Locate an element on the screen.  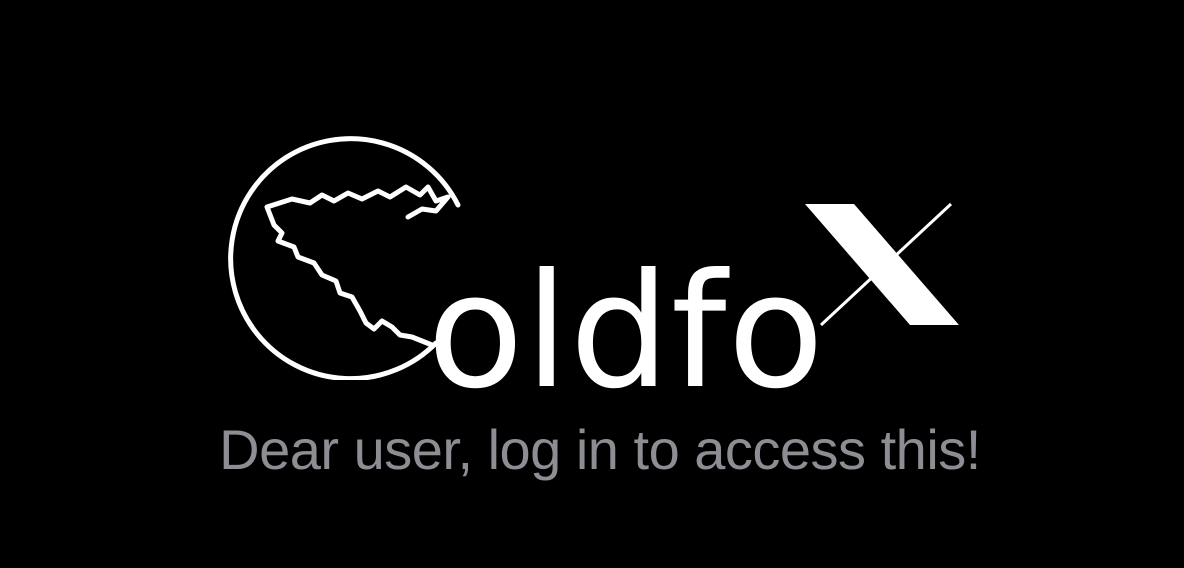
login-required-message: Dear user, log in to access this! is located at coordinates (600, 449).